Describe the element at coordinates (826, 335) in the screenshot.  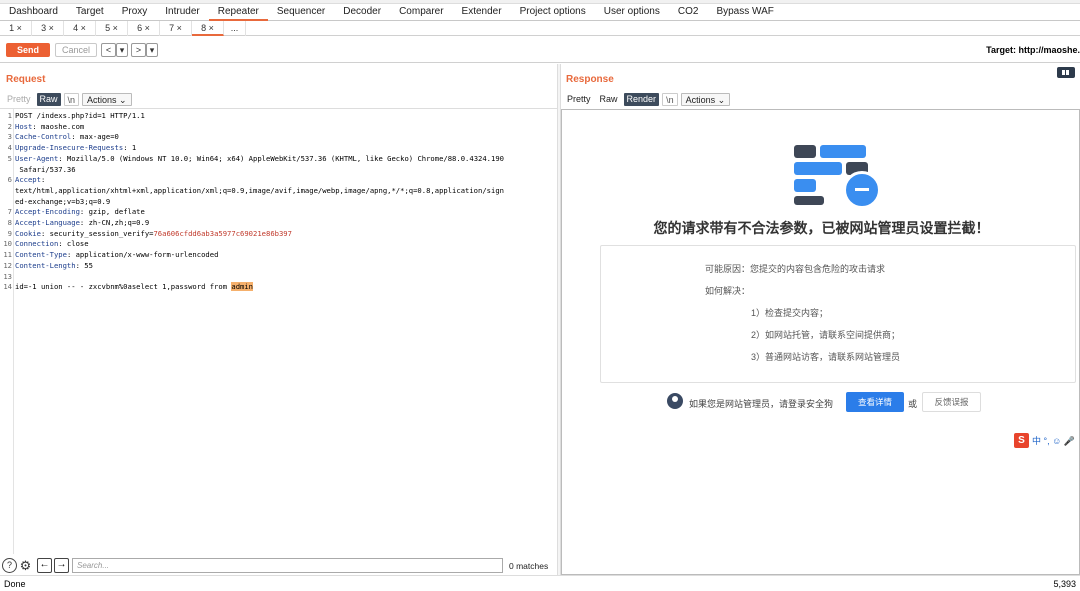
I see `solution-step: 2）如网站托管，请联系空间提供商；` at that location.